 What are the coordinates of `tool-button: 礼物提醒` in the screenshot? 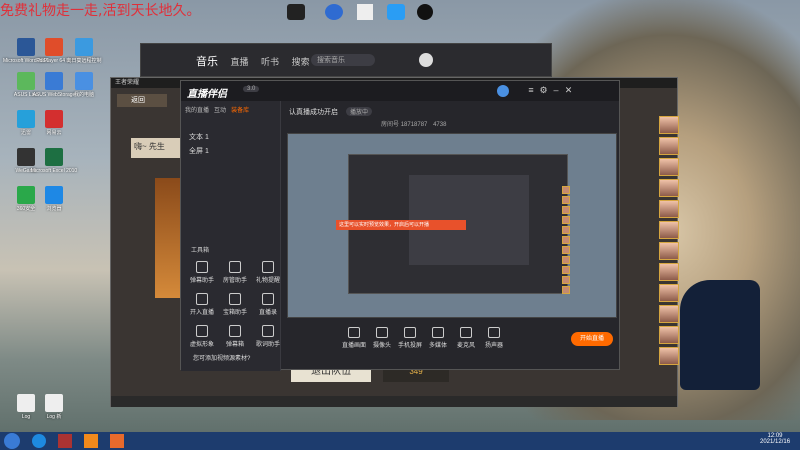 It's located at (268, 272).